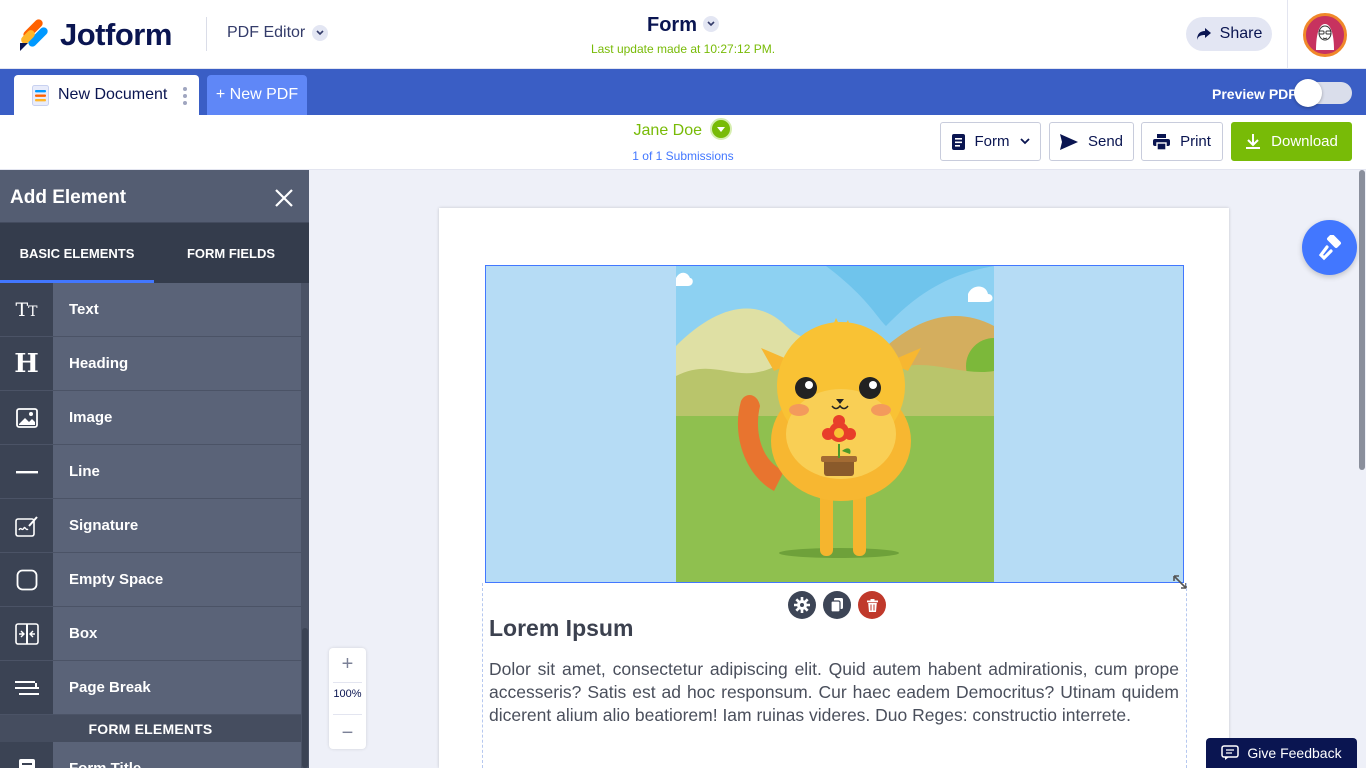 The height and width of the screenshot is (768, 1366). What do you see at coordinates (266, 32) in the screenshot?
I see `product-menu-label: PDF Editor` at bounding box center [266, 32].